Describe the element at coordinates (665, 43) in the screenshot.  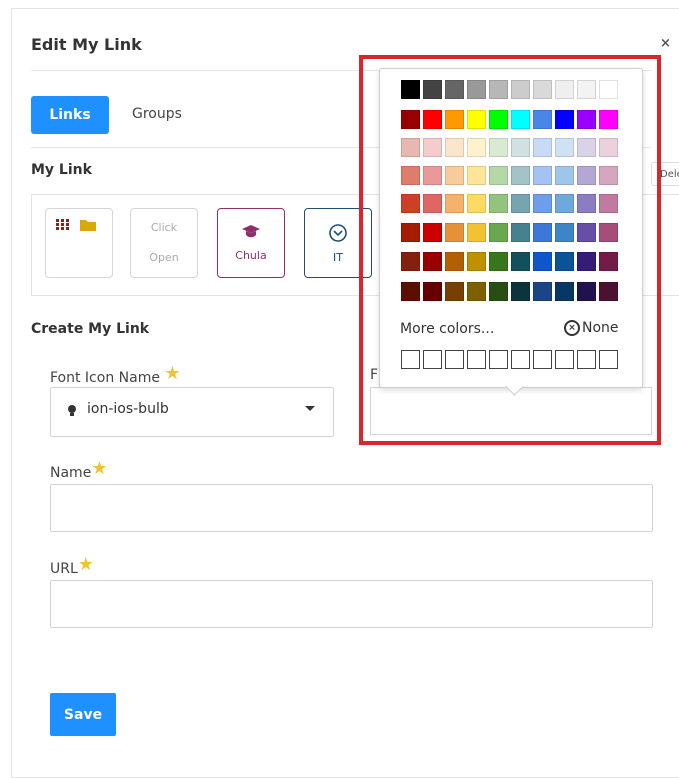
I see `close-icon: ×` at that location.